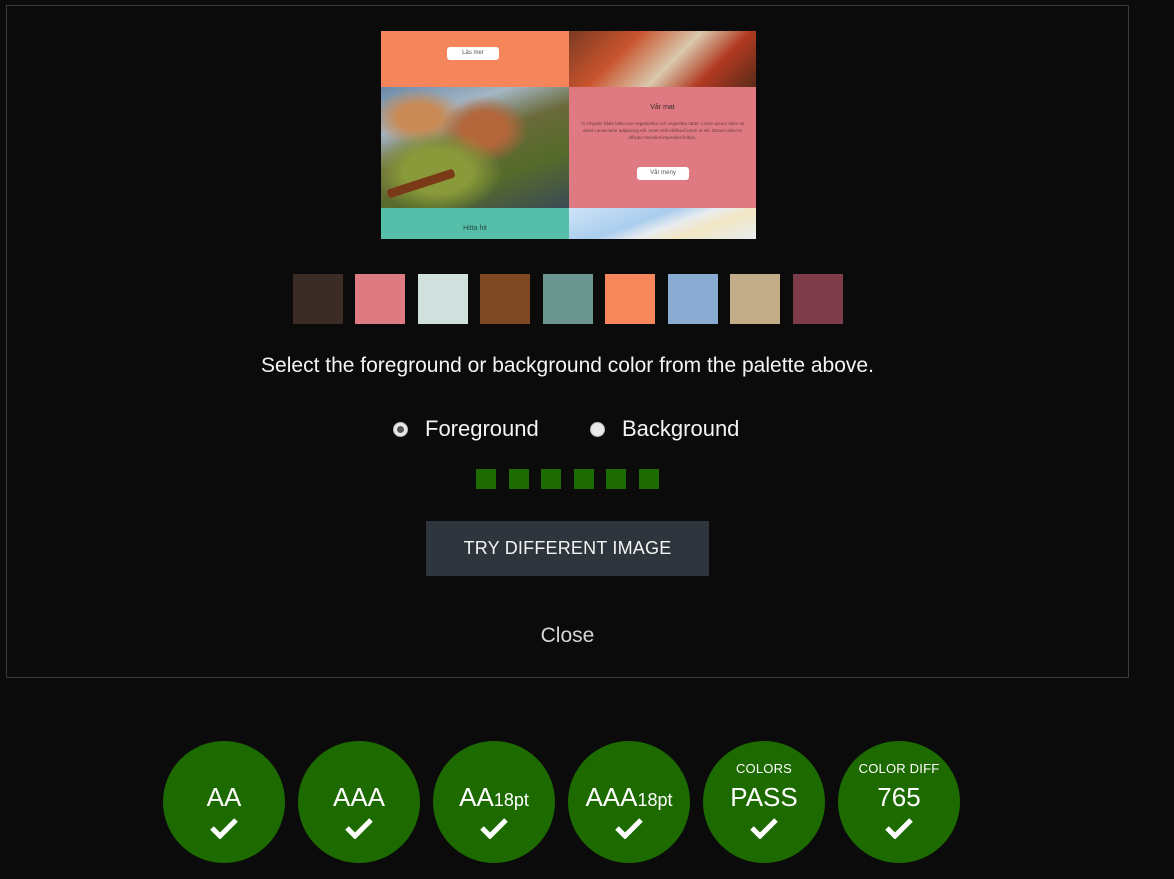  Describe the element at coordinates (597, 429) in the screenshot. I see `background-radio` at that location.